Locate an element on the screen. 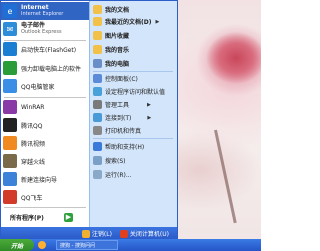 This screenshot has height=251, width=320. right-item: 我最近的文档(D) ▶ is located at coordinates (126, 21).